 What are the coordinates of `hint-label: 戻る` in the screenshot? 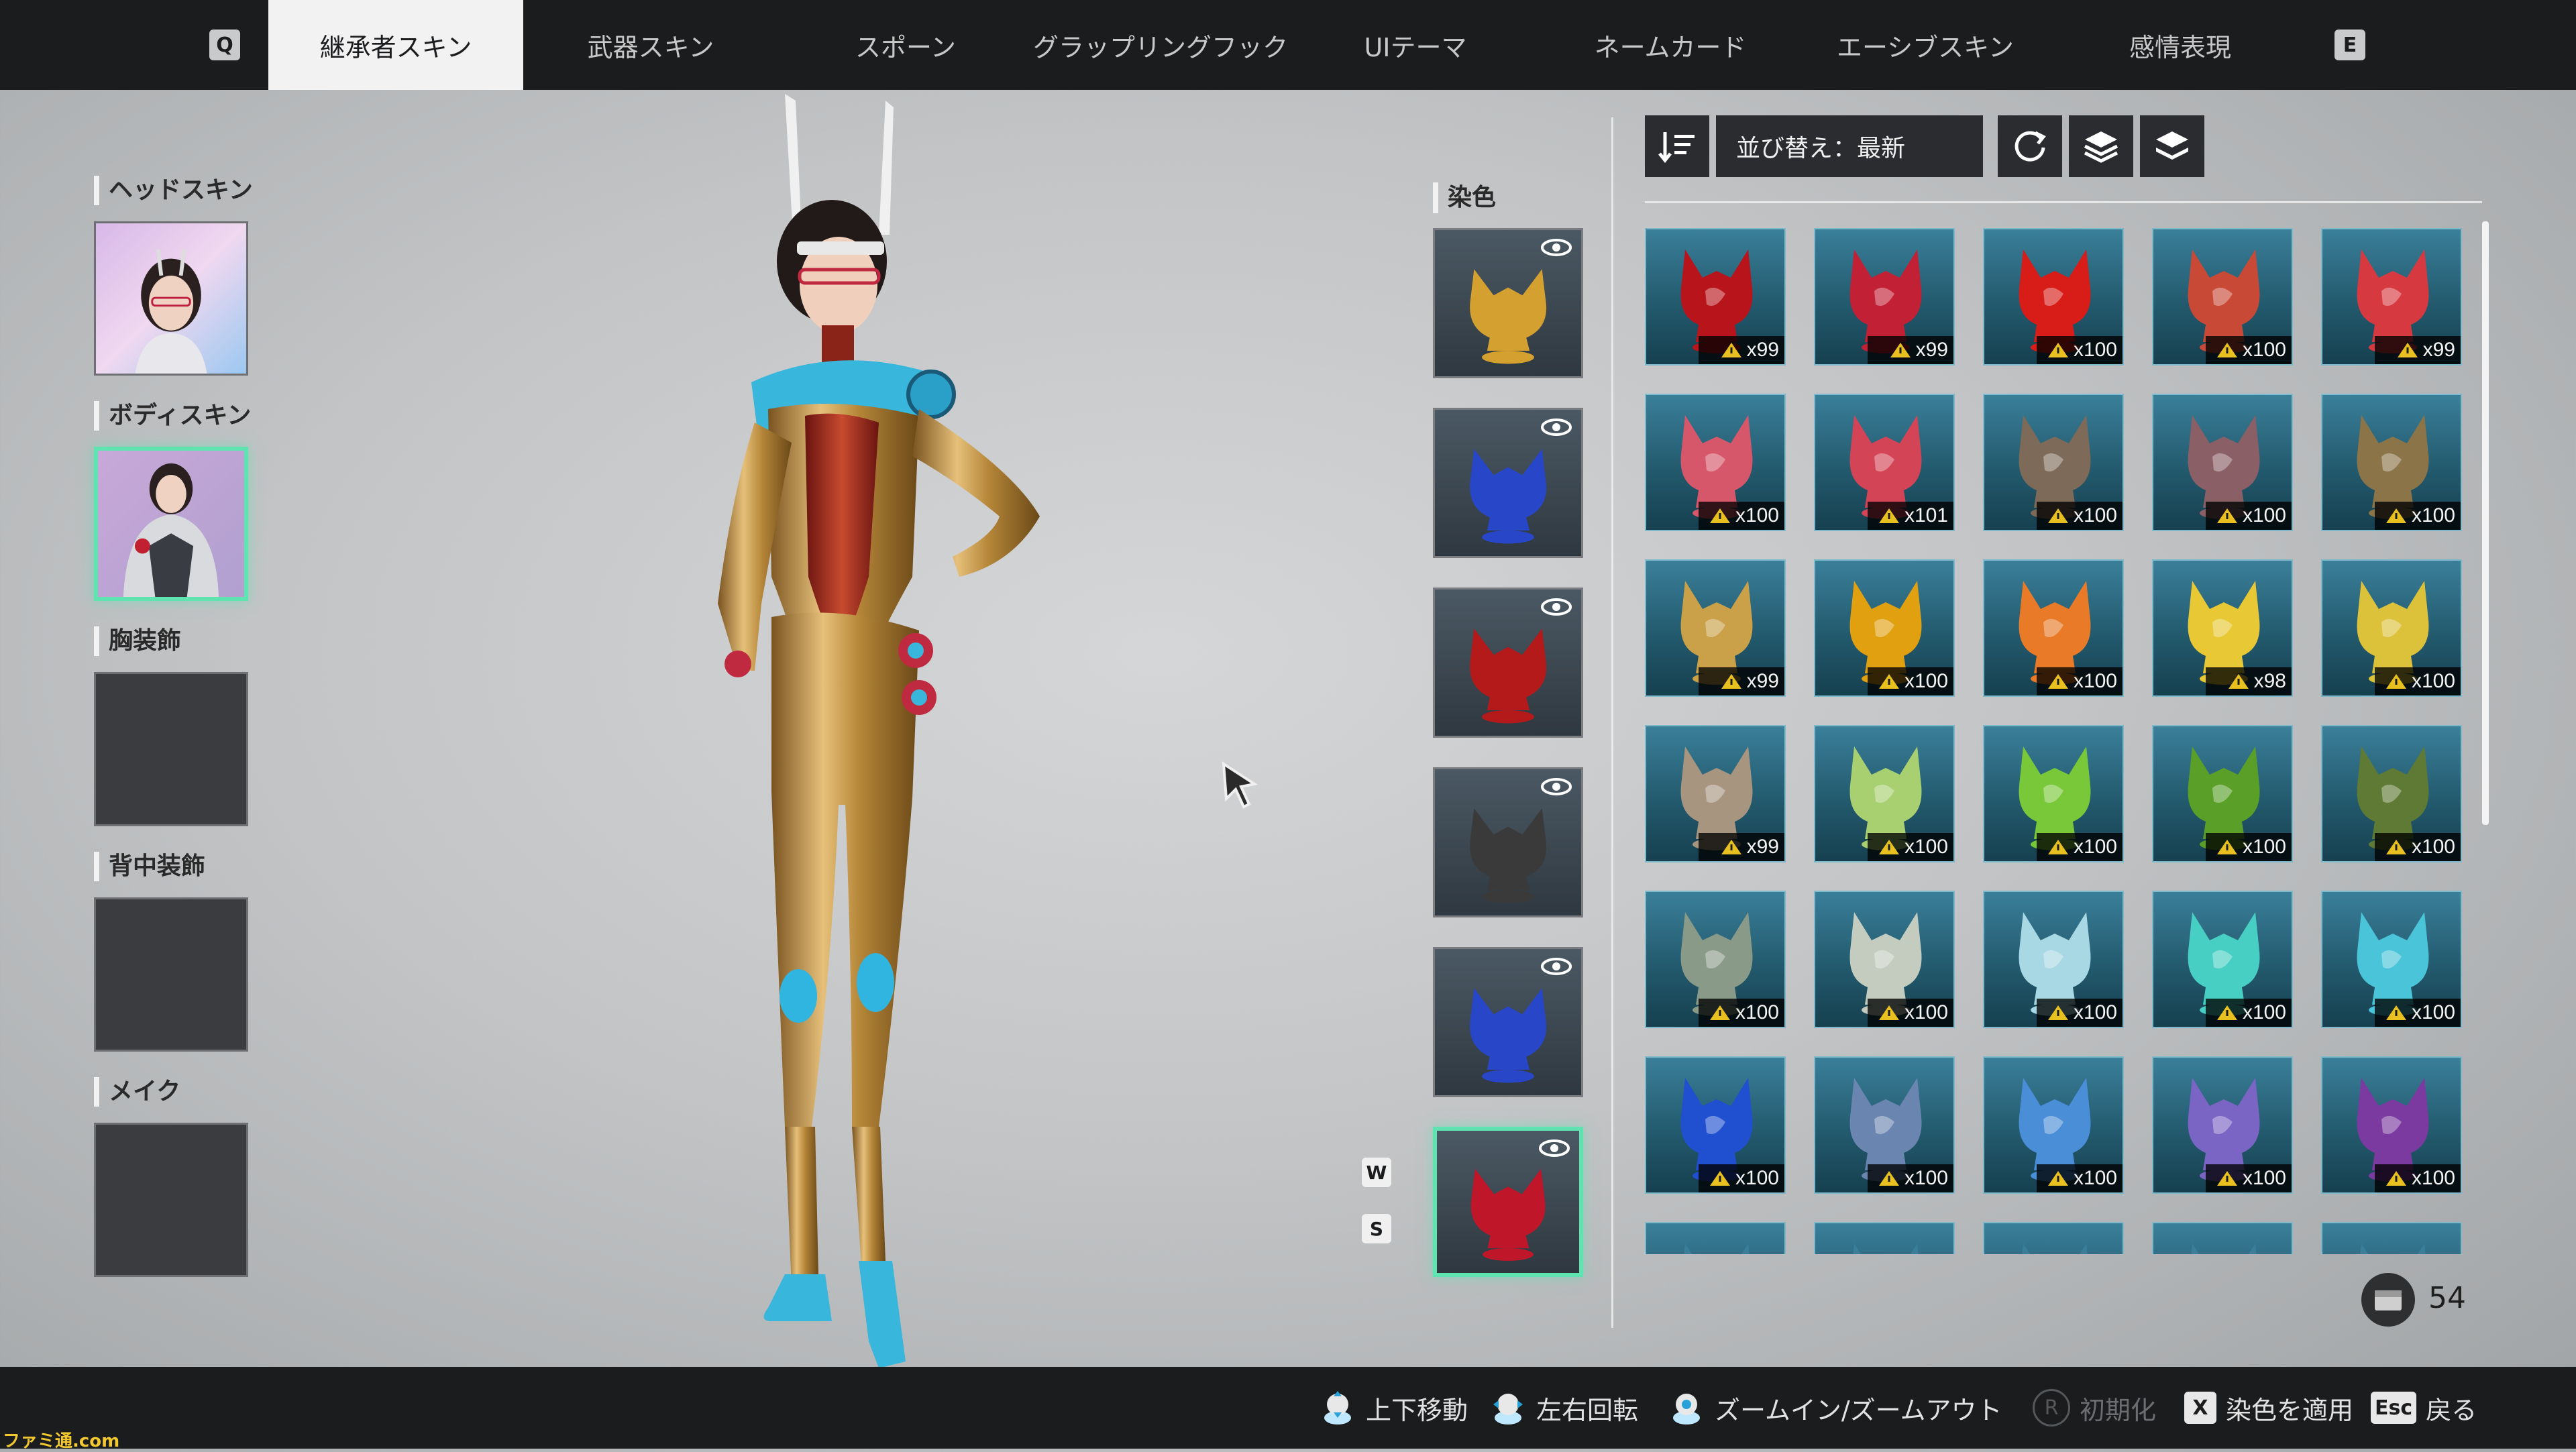 It's located at (2451, 1410).